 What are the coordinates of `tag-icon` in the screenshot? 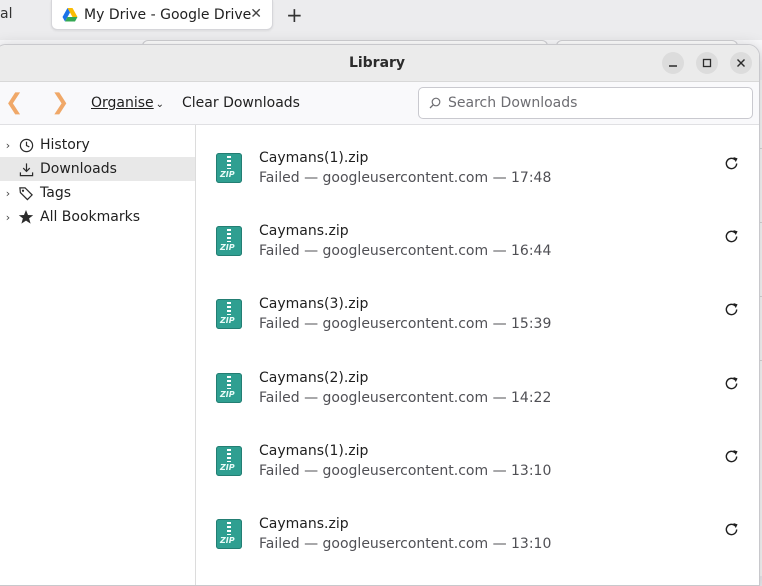 It's located at (26, 193).